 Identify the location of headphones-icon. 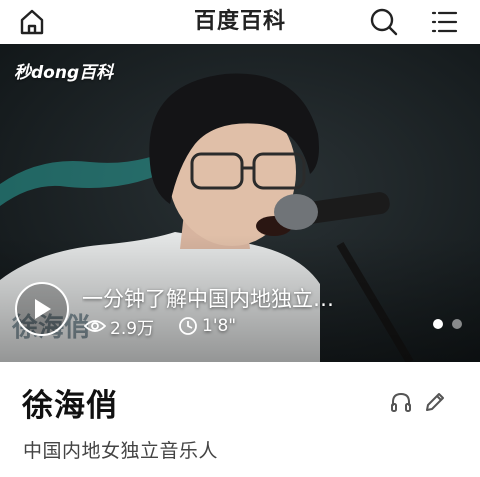
(401, 402).